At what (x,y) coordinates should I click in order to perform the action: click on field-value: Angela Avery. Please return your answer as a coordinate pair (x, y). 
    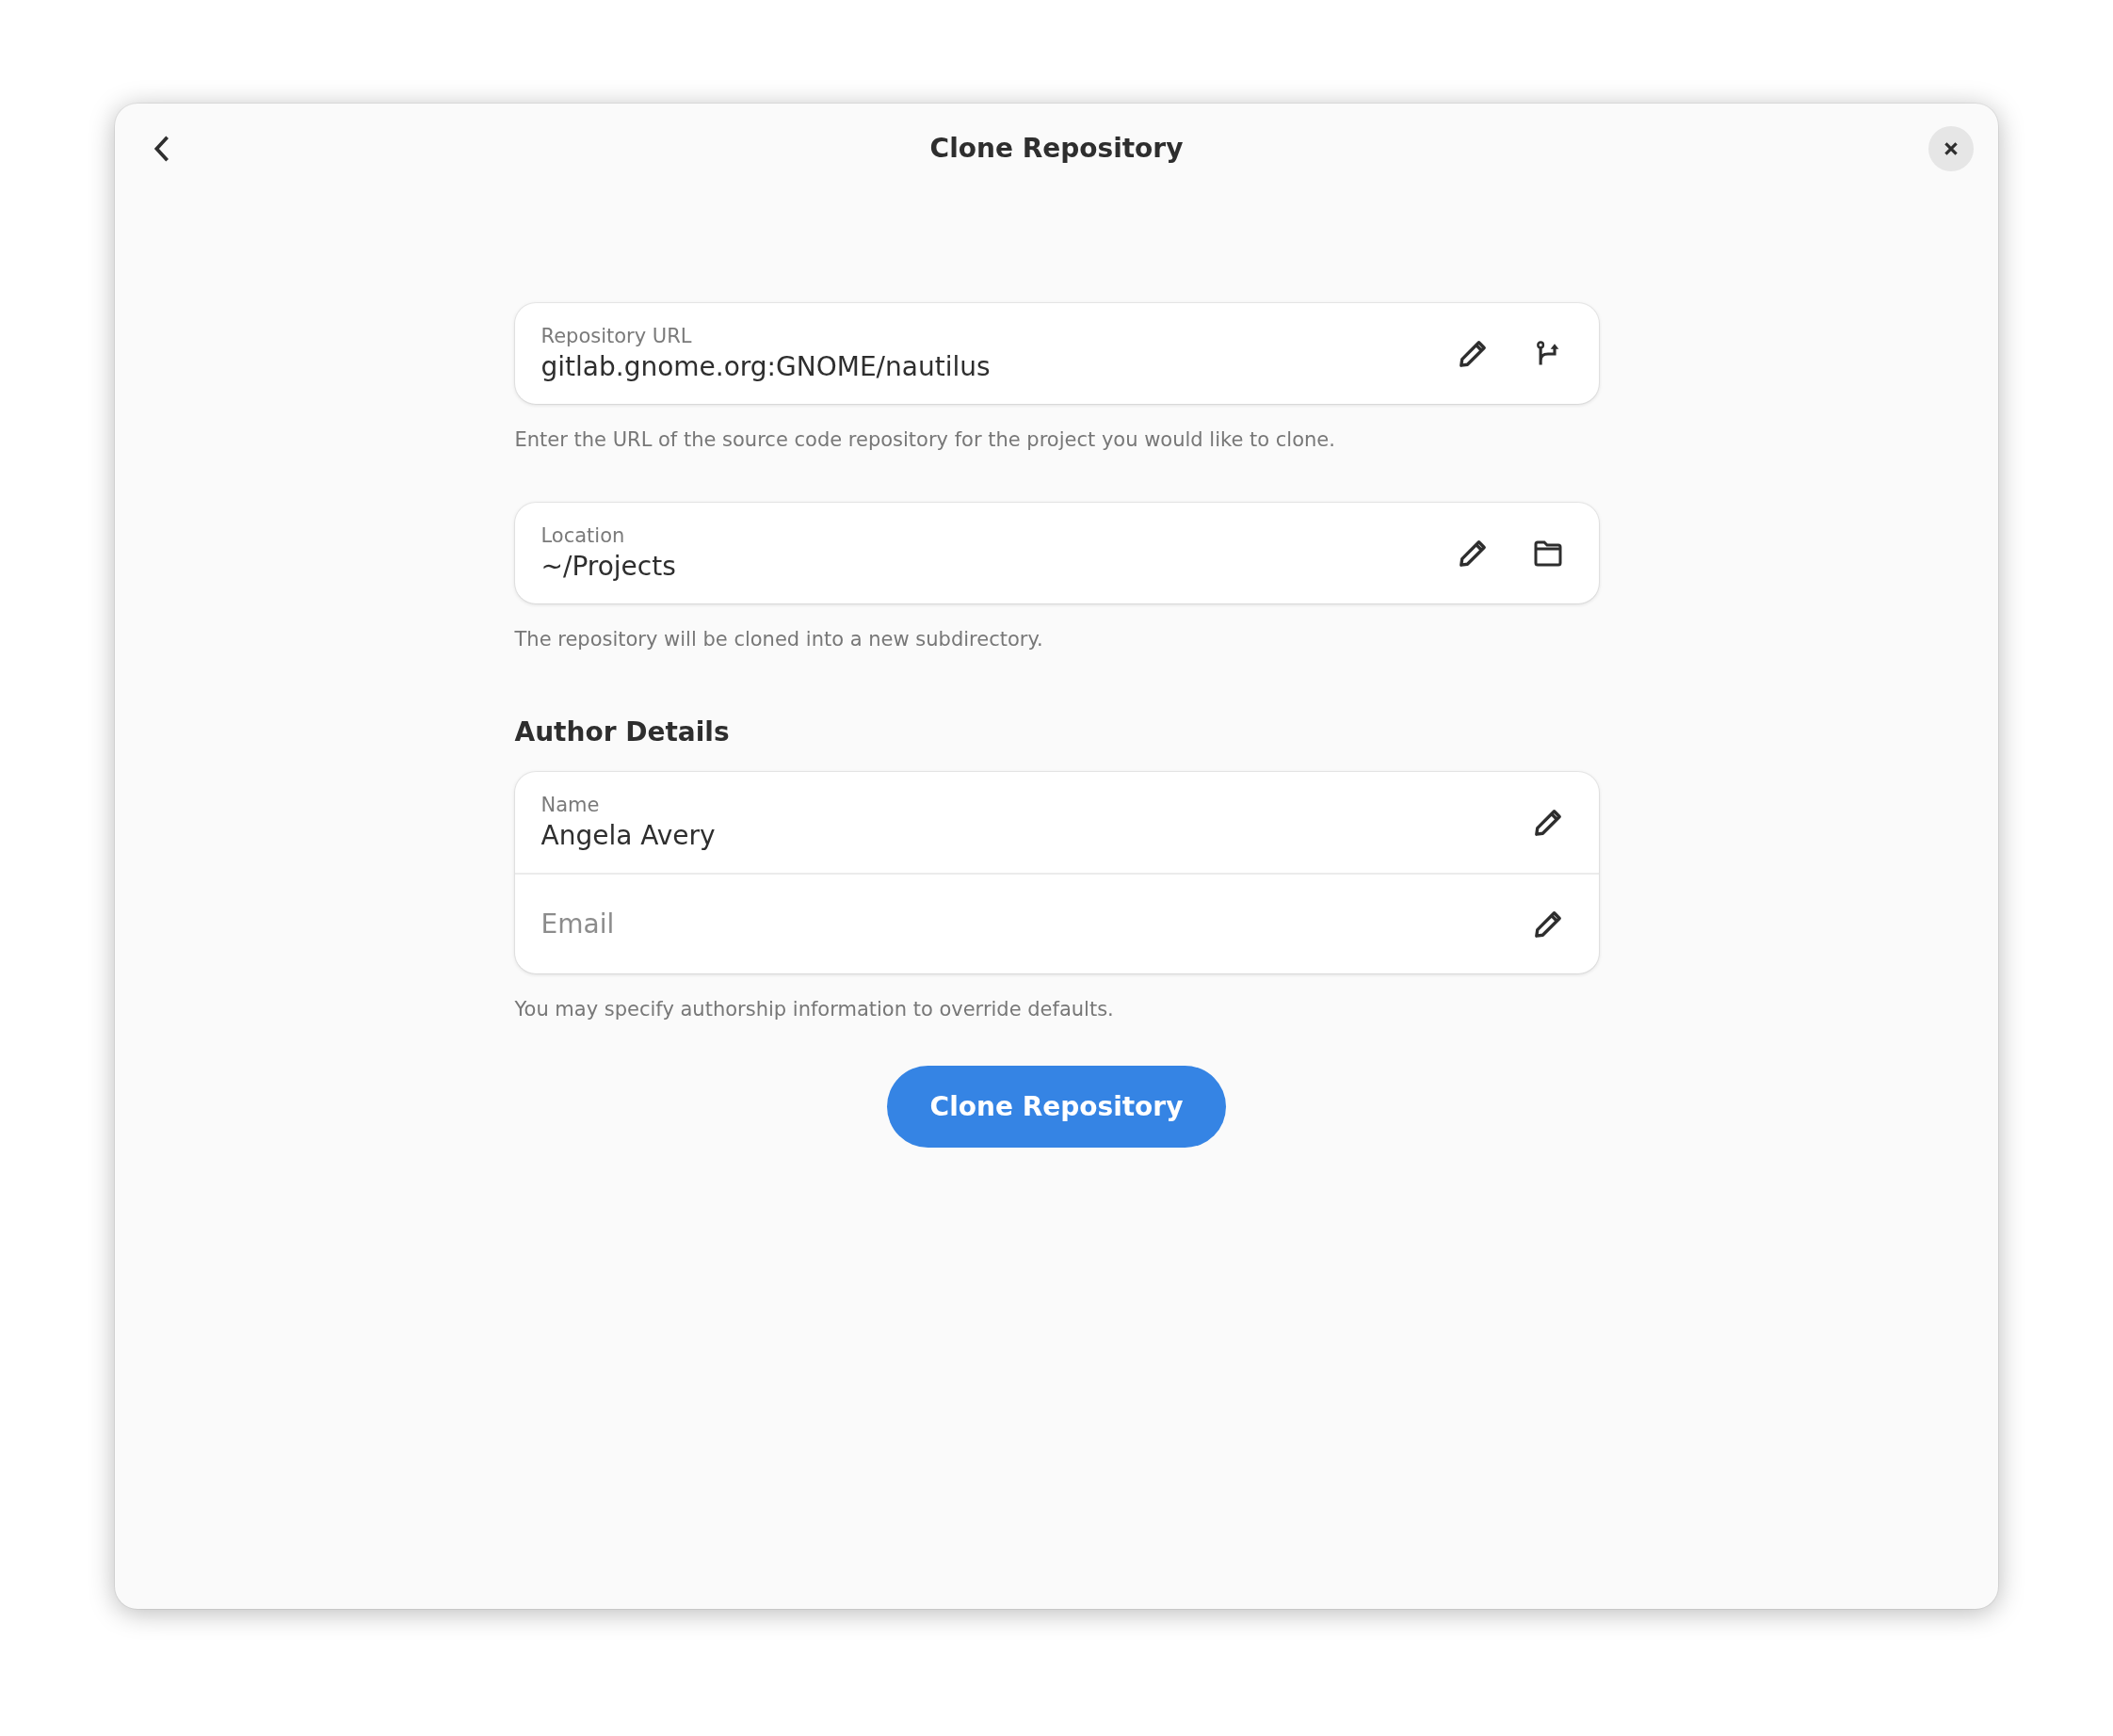
    Looking at the image, I should click on (628, 836).